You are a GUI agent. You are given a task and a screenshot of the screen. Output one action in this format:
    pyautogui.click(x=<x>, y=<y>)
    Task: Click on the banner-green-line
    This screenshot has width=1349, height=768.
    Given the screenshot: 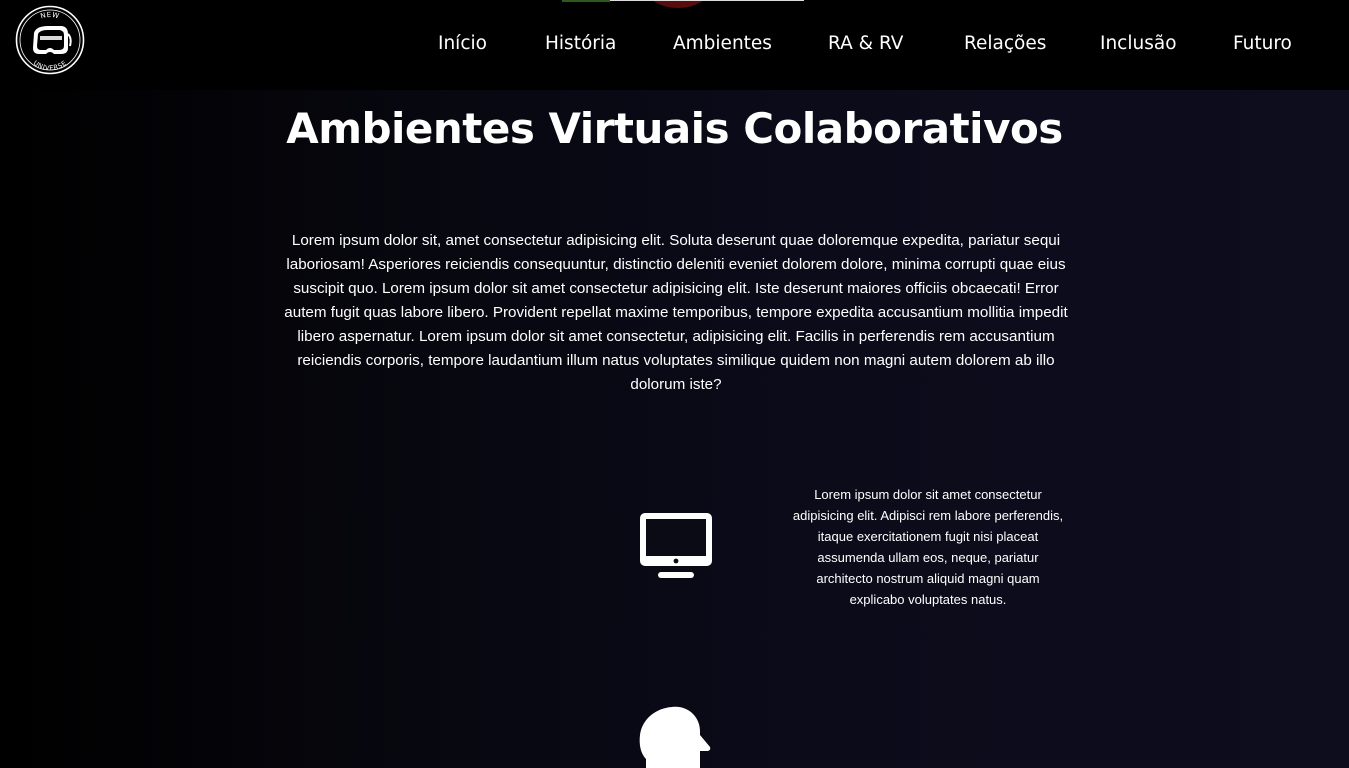 What is the action you would take?
    pyautogui.click(x=586, y=1)
    